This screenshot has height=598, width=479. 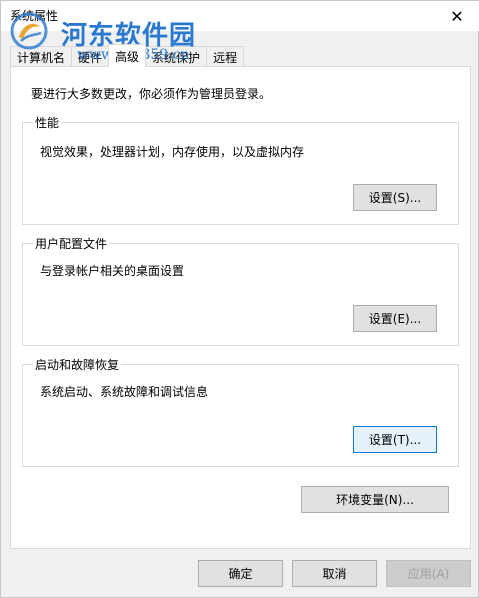 I want to click on tab-system-protection: 系统保护, so click(x=176, y=56).